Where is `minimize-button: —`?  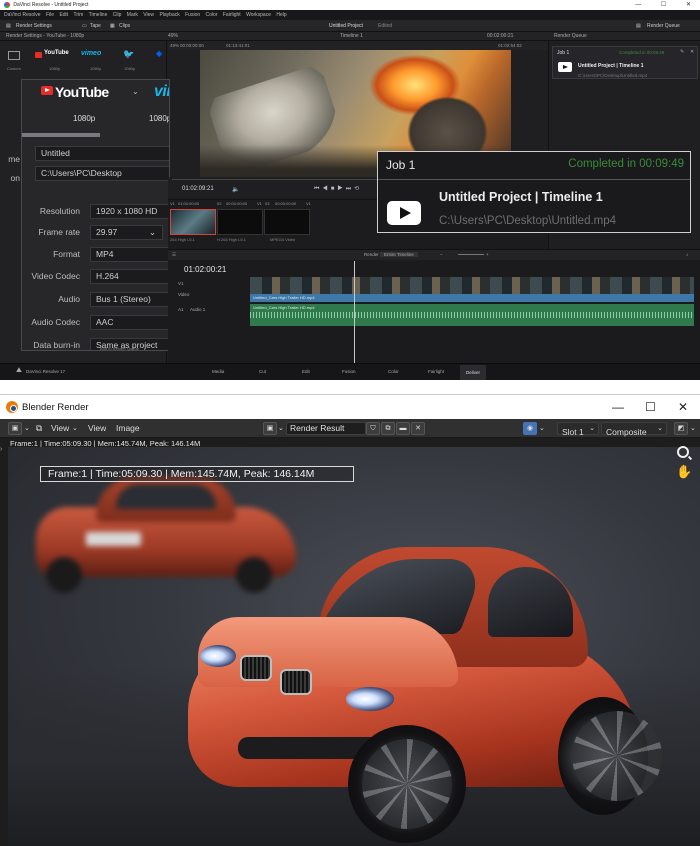
minimize-button: — is located at coordinates (618, 407).